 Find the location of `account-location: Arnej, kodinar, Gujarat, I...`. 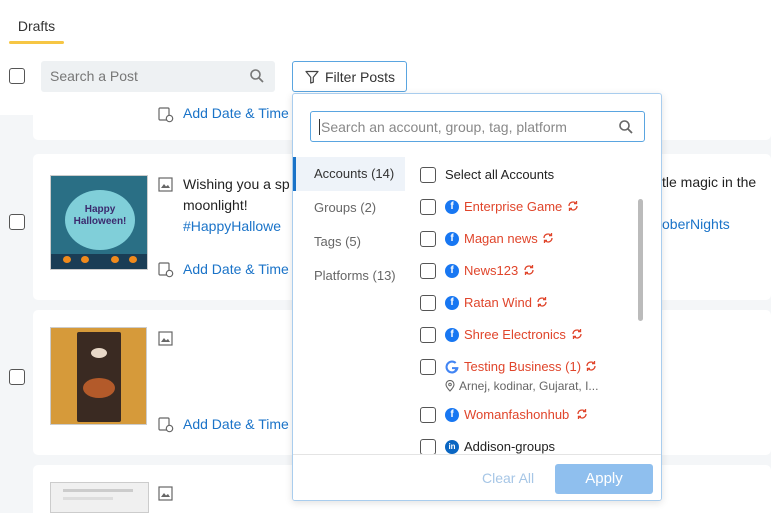

account-location: Arnej, kodinar, Gujarat, I... is located at coordinates (521, 387).